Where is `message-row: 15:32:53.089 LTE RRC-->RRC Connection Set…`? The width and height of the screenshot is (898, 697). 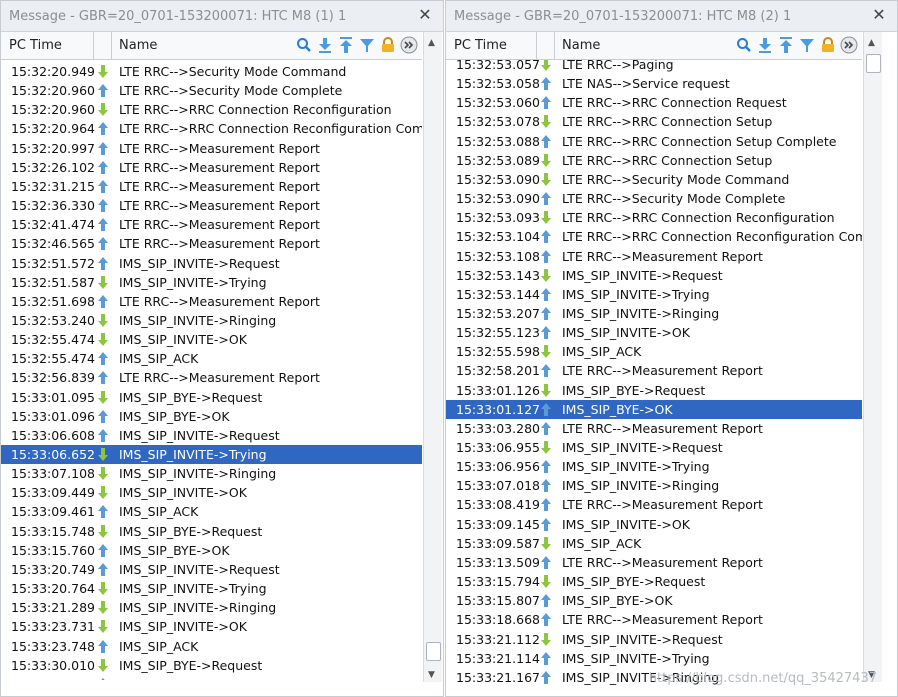 message-row: 15:32:53.089 LTE RRC-->RRC Connection Set… is located at coordinates (654, 160).